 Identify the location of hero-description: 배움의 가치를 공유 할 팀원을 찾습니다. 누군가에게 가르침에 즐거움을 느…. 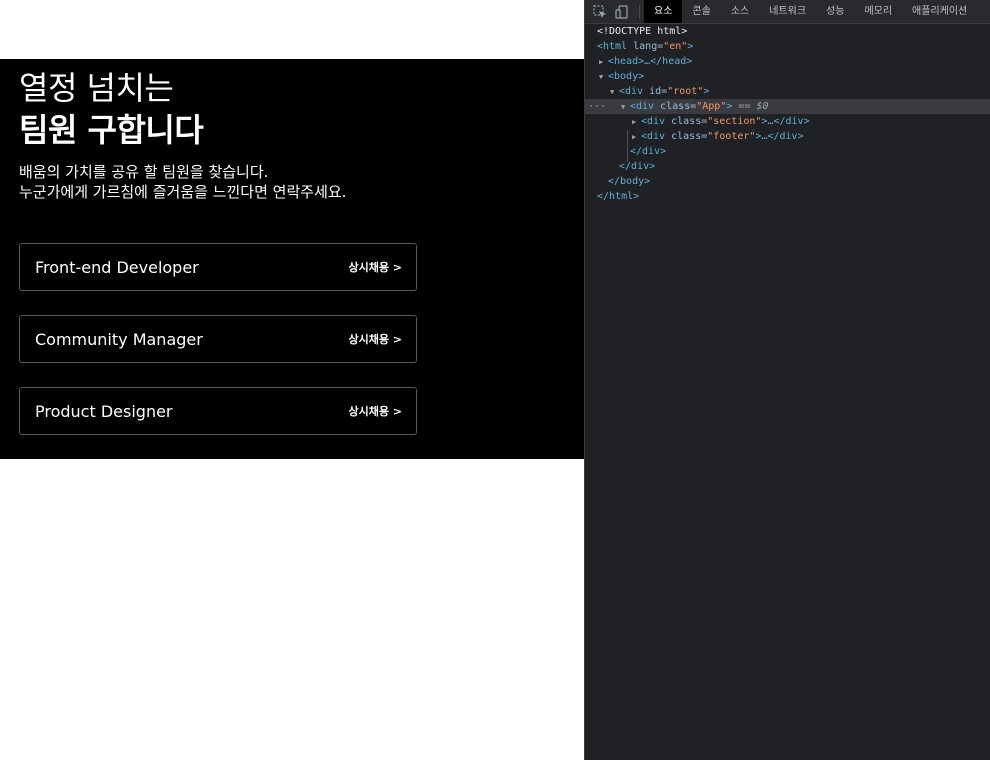
(182, 182).